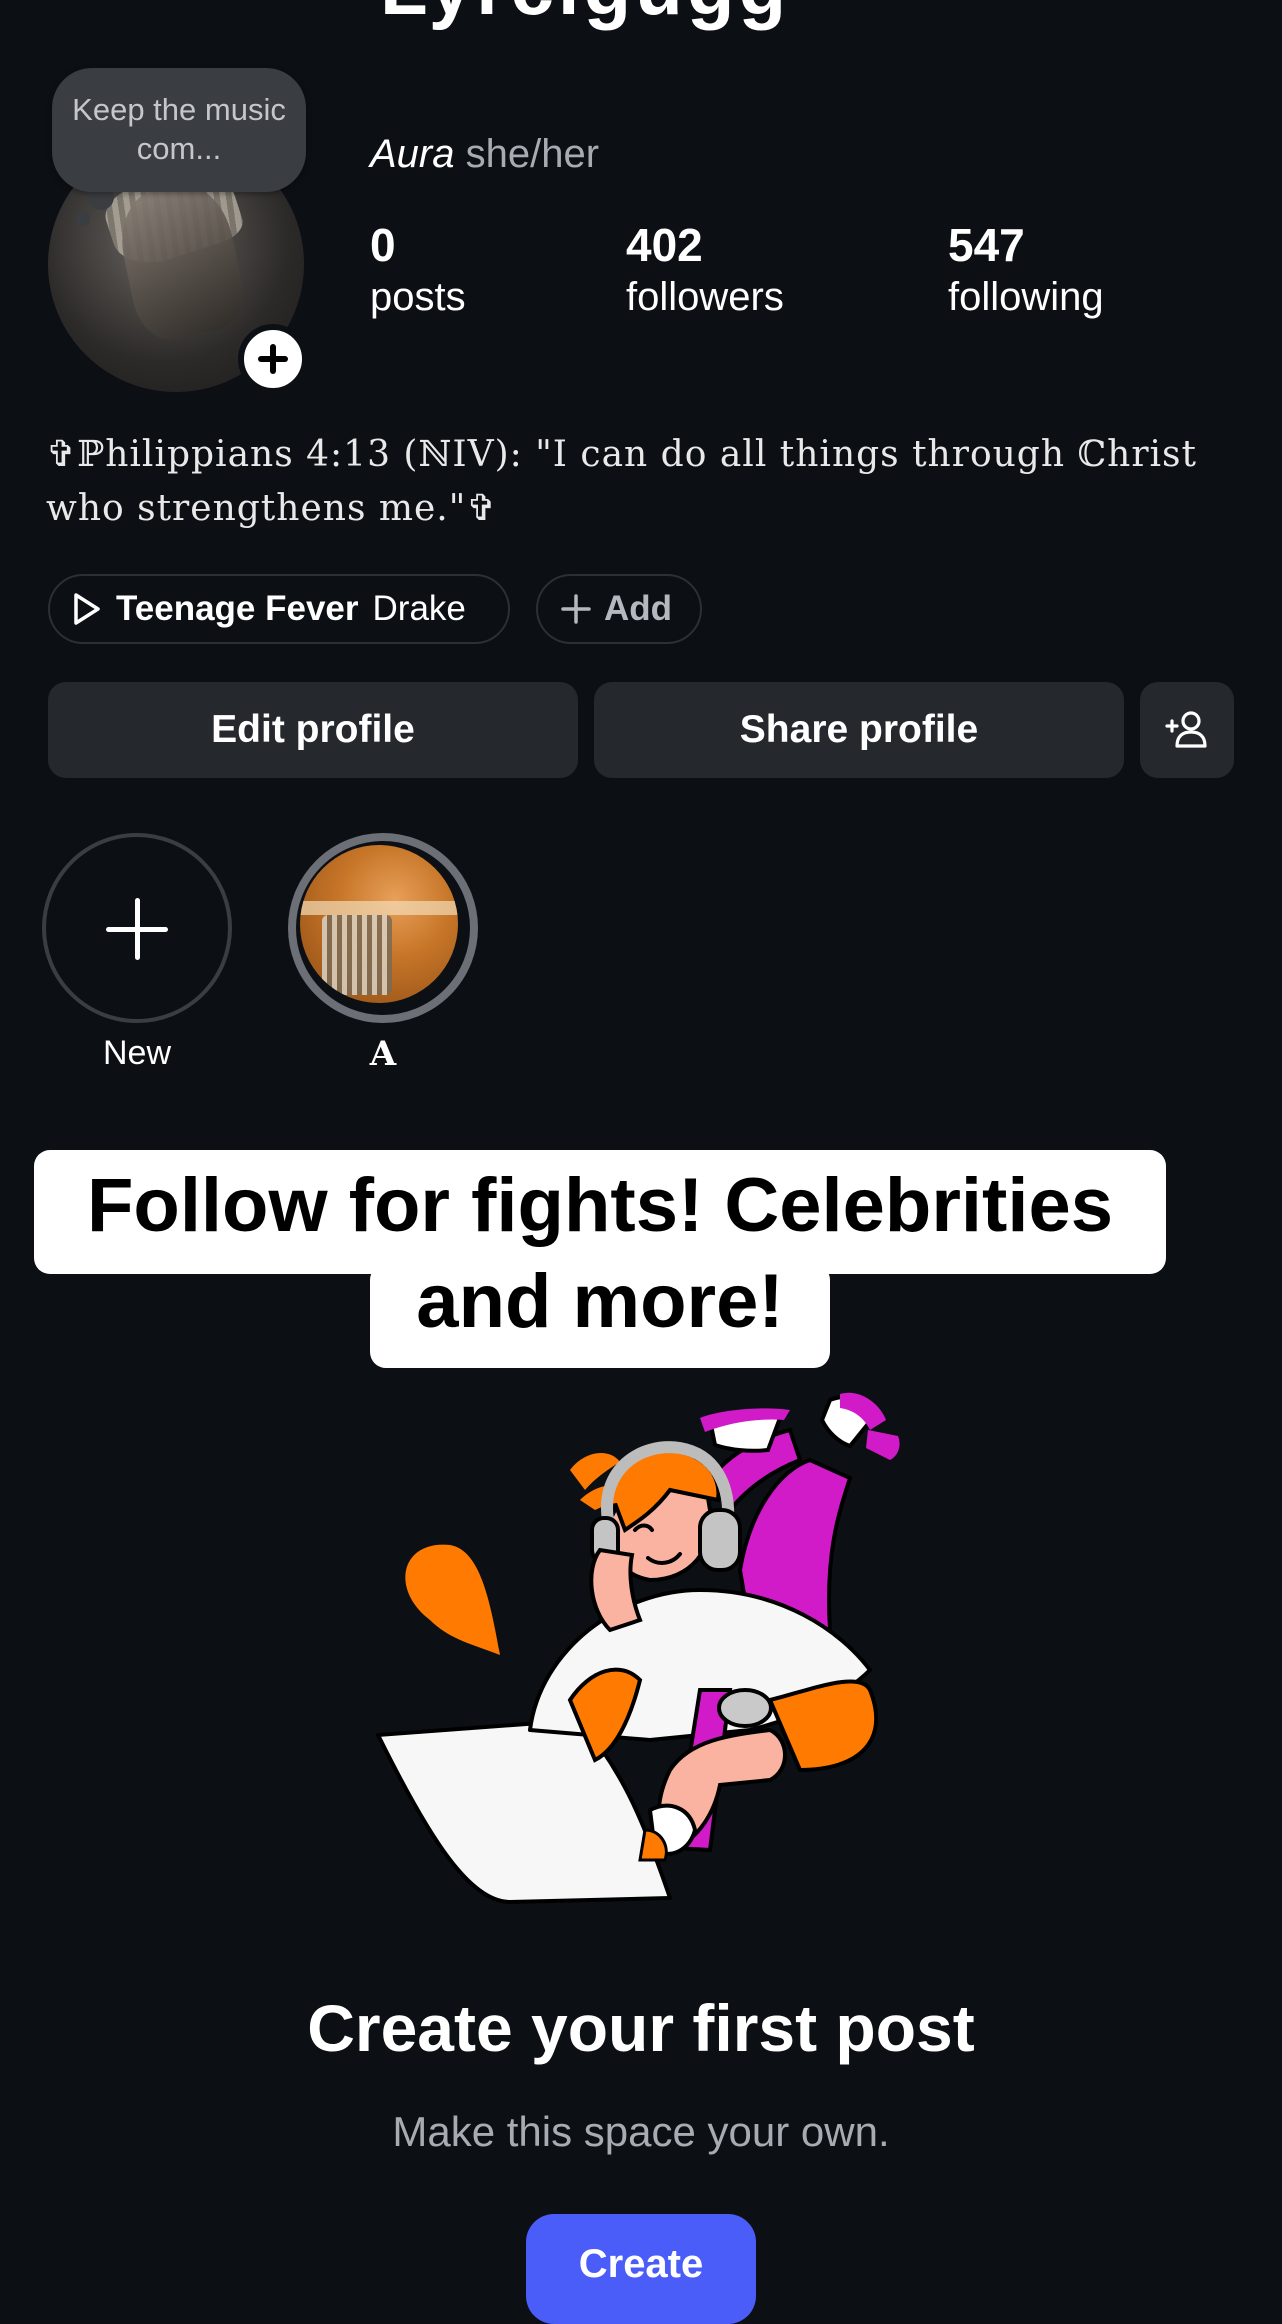  What do you see at coordinates (705, 297) in the screenshot?
I see `stat-followers-label: followers` at bounding box center [705, 297].